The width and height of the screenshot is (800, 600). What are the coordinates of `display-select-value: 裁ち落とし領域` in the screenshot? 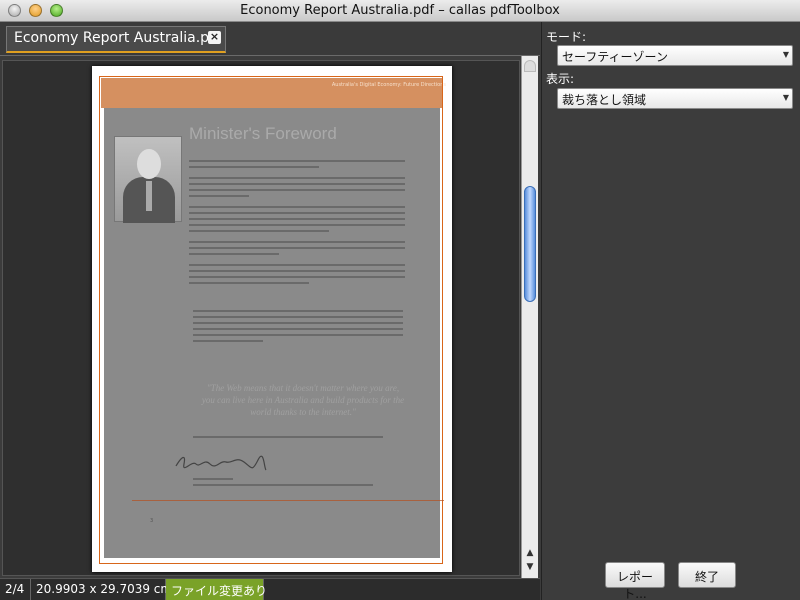 It's located at (604, 100).